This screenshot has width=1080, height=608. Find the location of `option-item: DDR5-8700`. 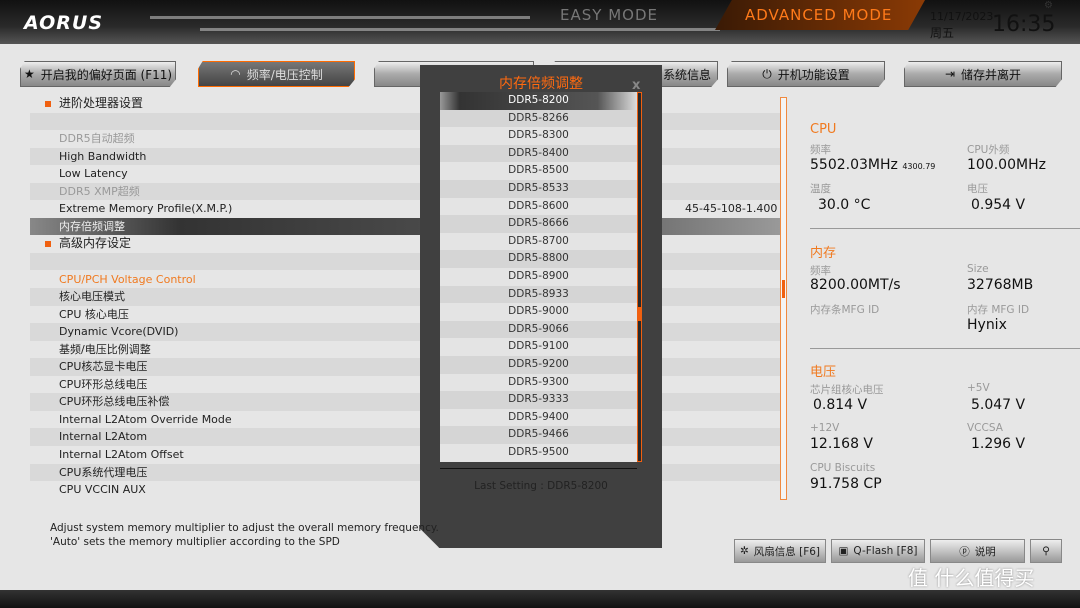

option-item: DDR5-8700 is located at coordinates (538, 242).